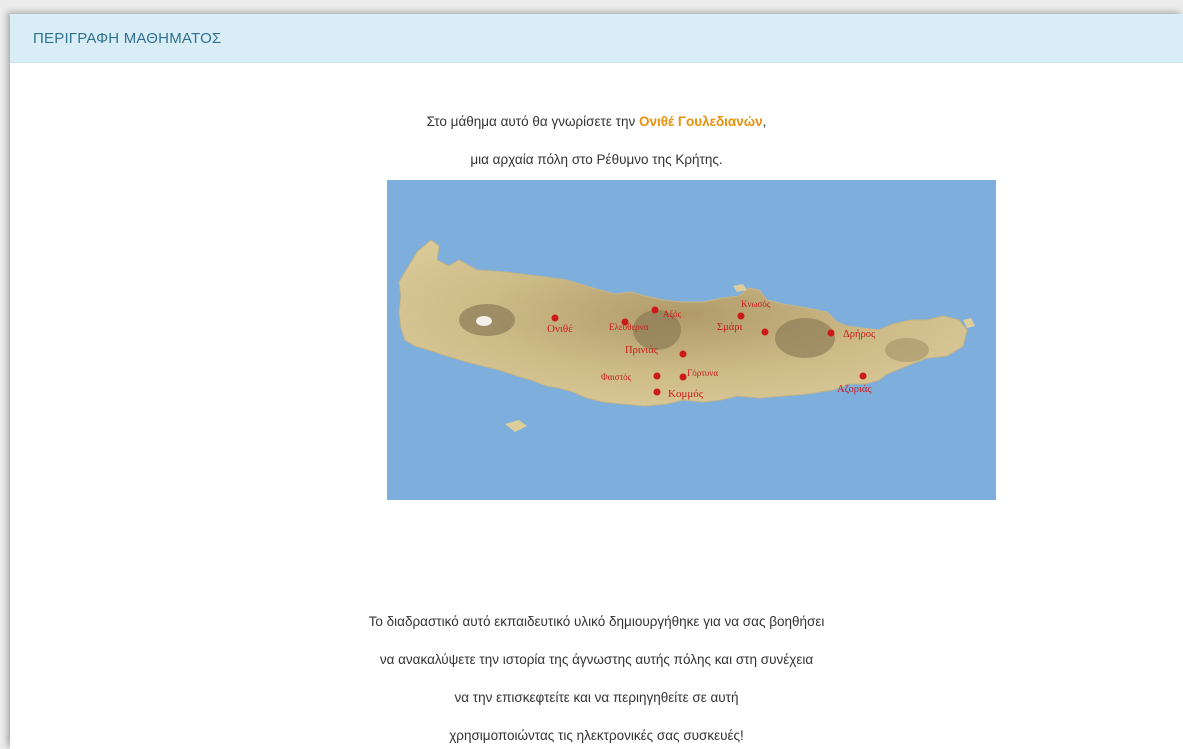  What do you see at coordinates (127, 38) in the screenshot?
I see `panel-title: ΠΕΡΙΓΡΑΦΗ ΜΑΘΗΜΑΤΟΣ` at bounding box center [127, 38].